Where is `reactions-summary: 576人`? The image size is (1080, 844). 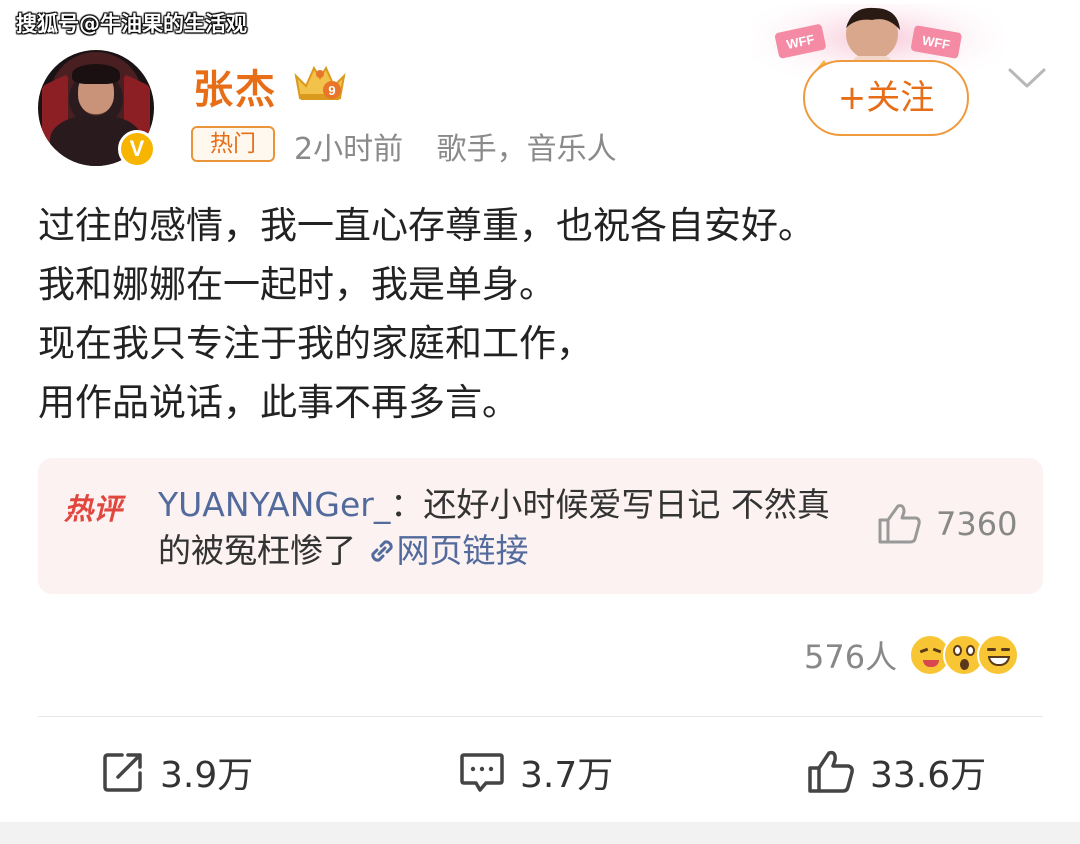 reactions-summary: 576人 is located at coordinates (912, 655).